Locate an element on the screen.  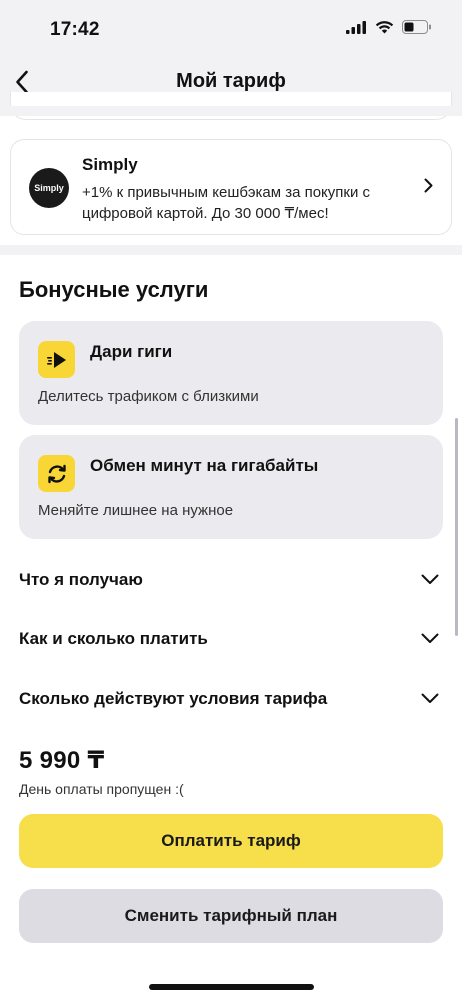
section-background is located at coordinates (231, 111).